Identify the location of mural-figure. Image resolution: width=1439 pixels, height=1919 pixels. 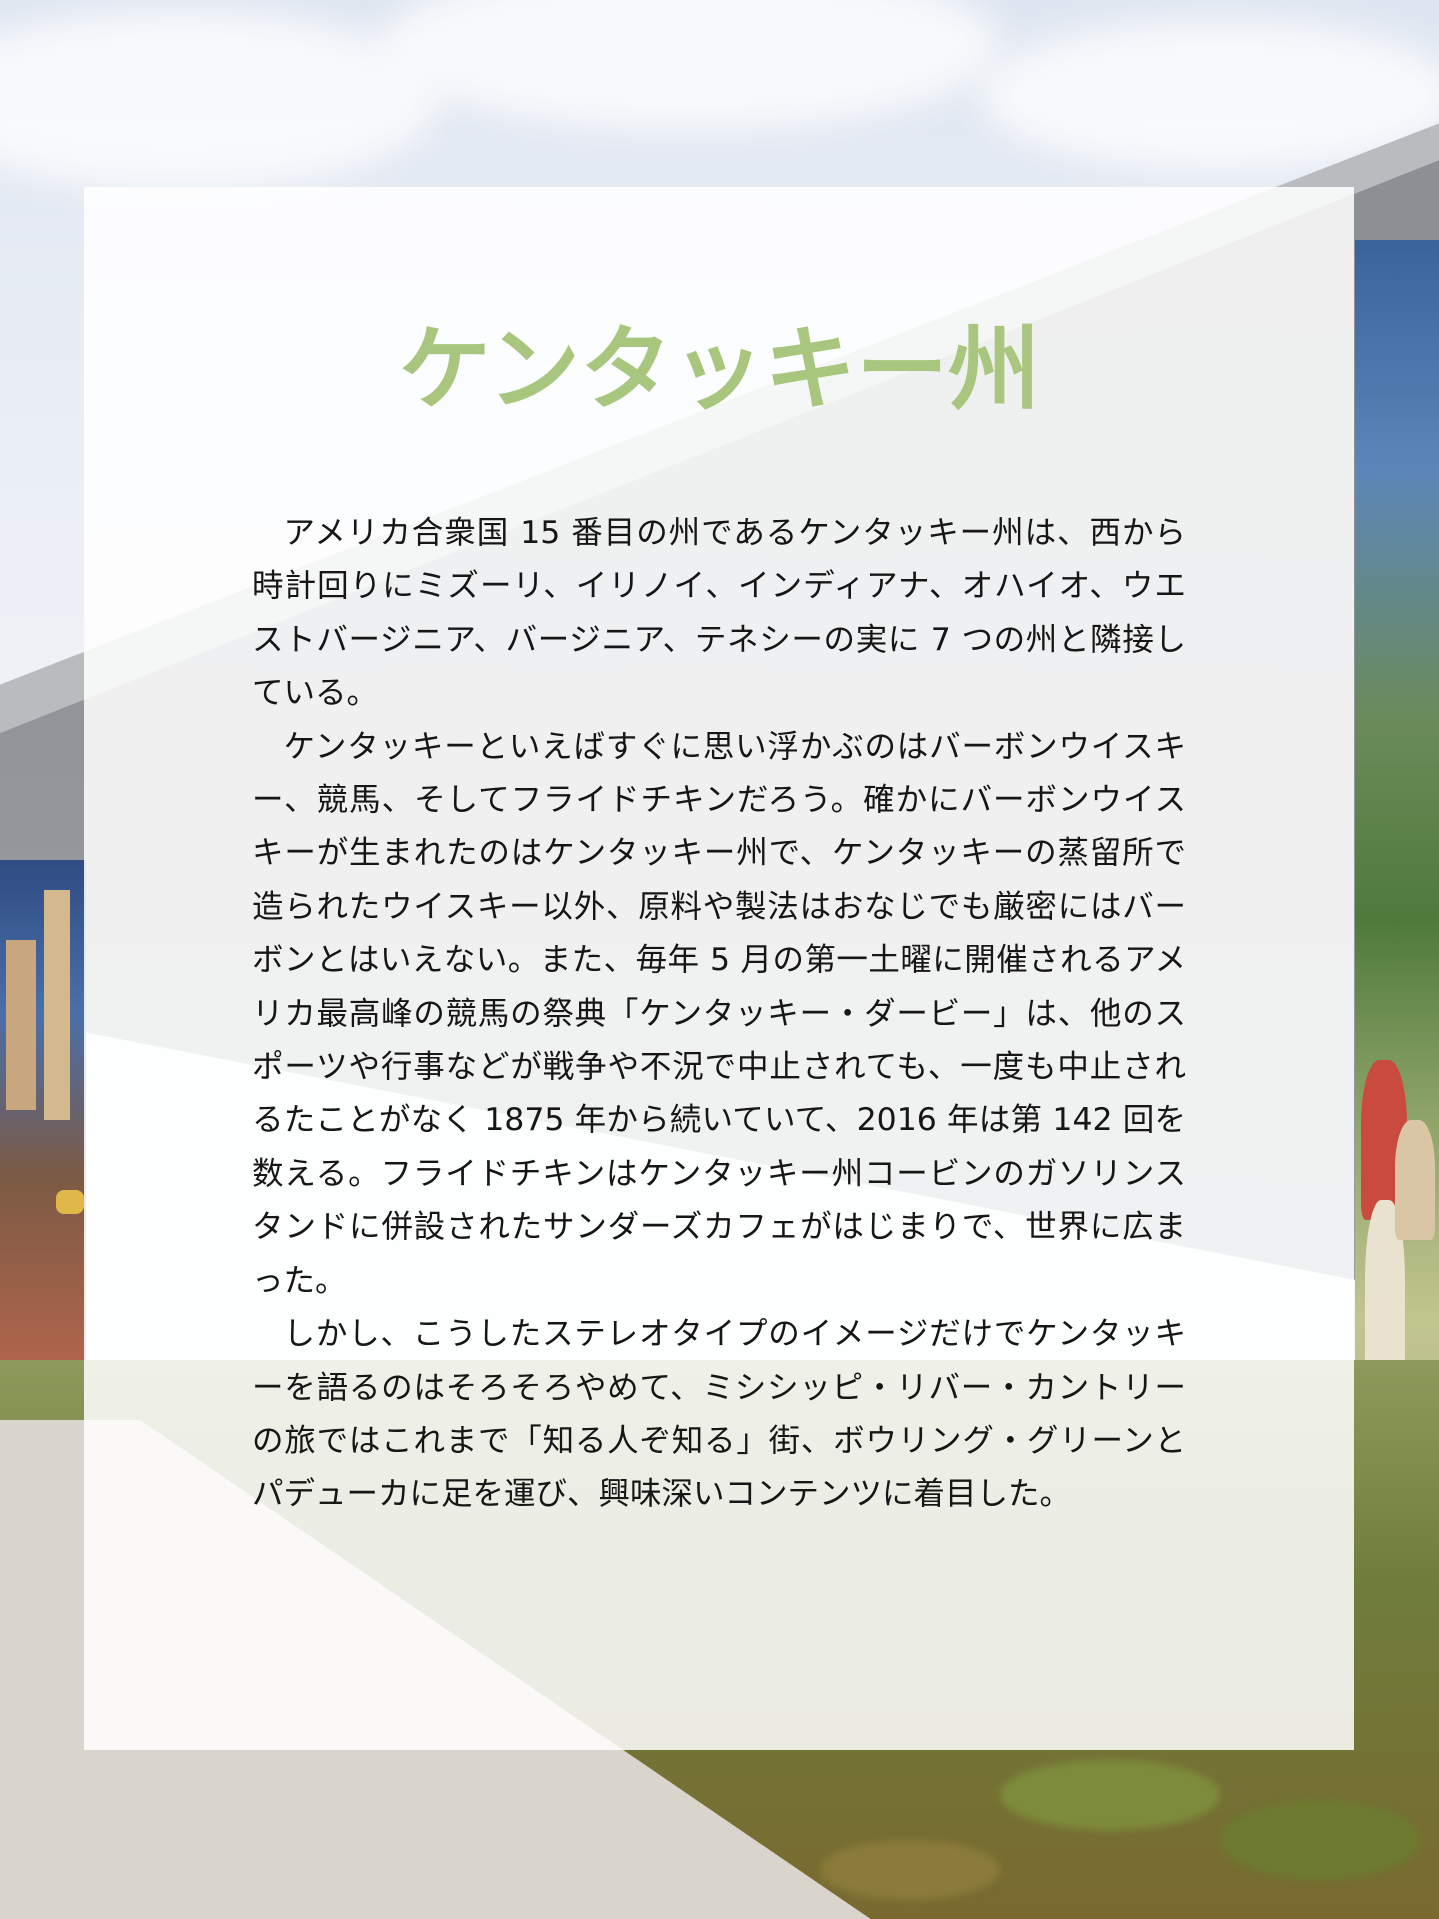
(1415, 1180).